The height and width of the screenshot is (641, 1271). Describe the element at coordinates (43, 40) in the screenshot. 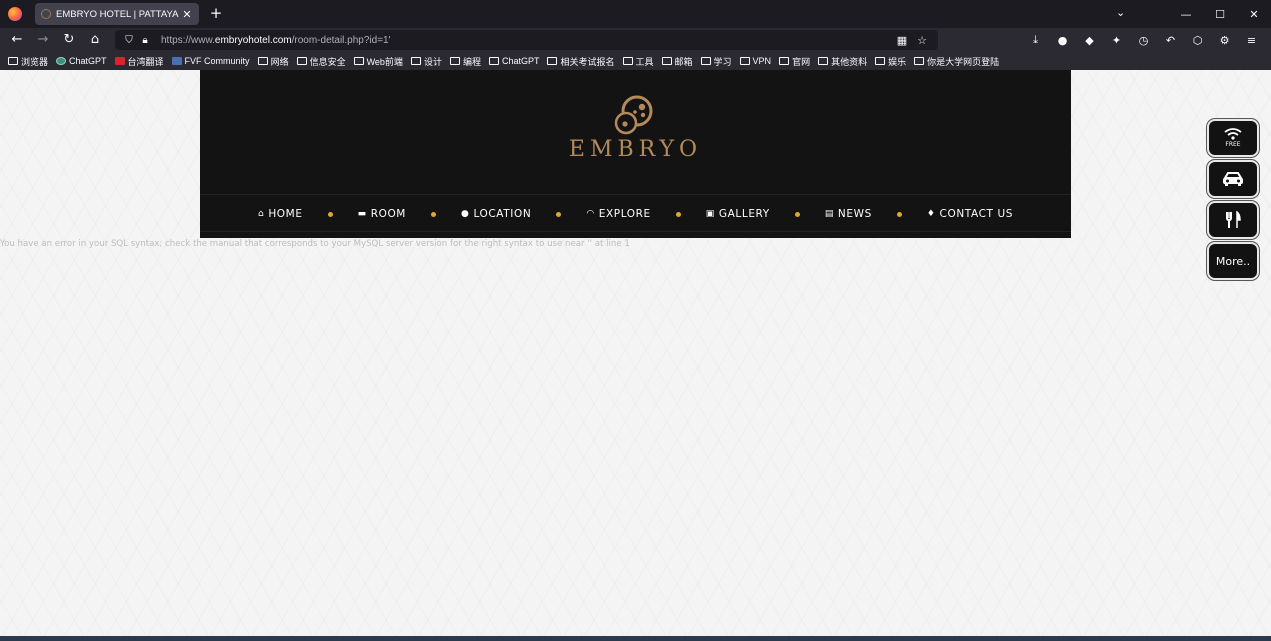

I see `forward-button: →` at that location.